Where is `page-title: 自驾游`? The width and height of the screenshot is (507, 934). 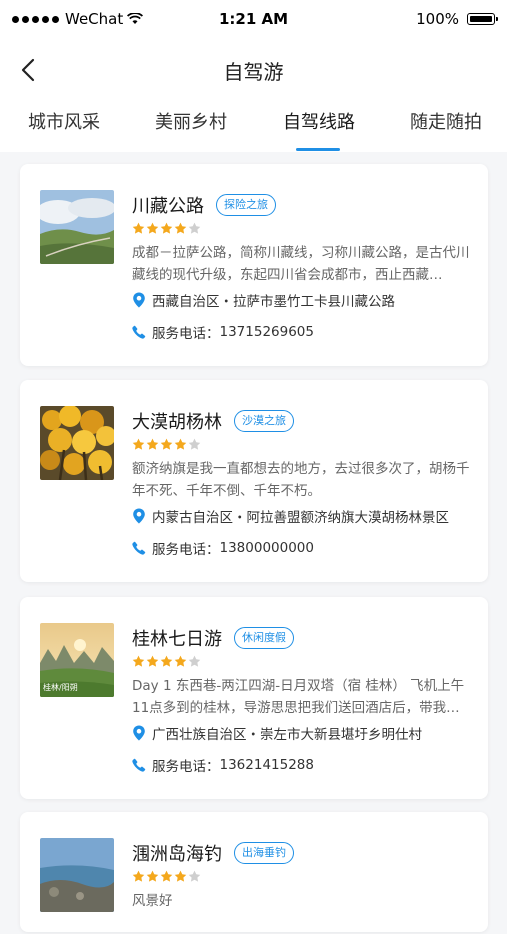
page-title: 自驾游 is located at coordinates (253, 72).